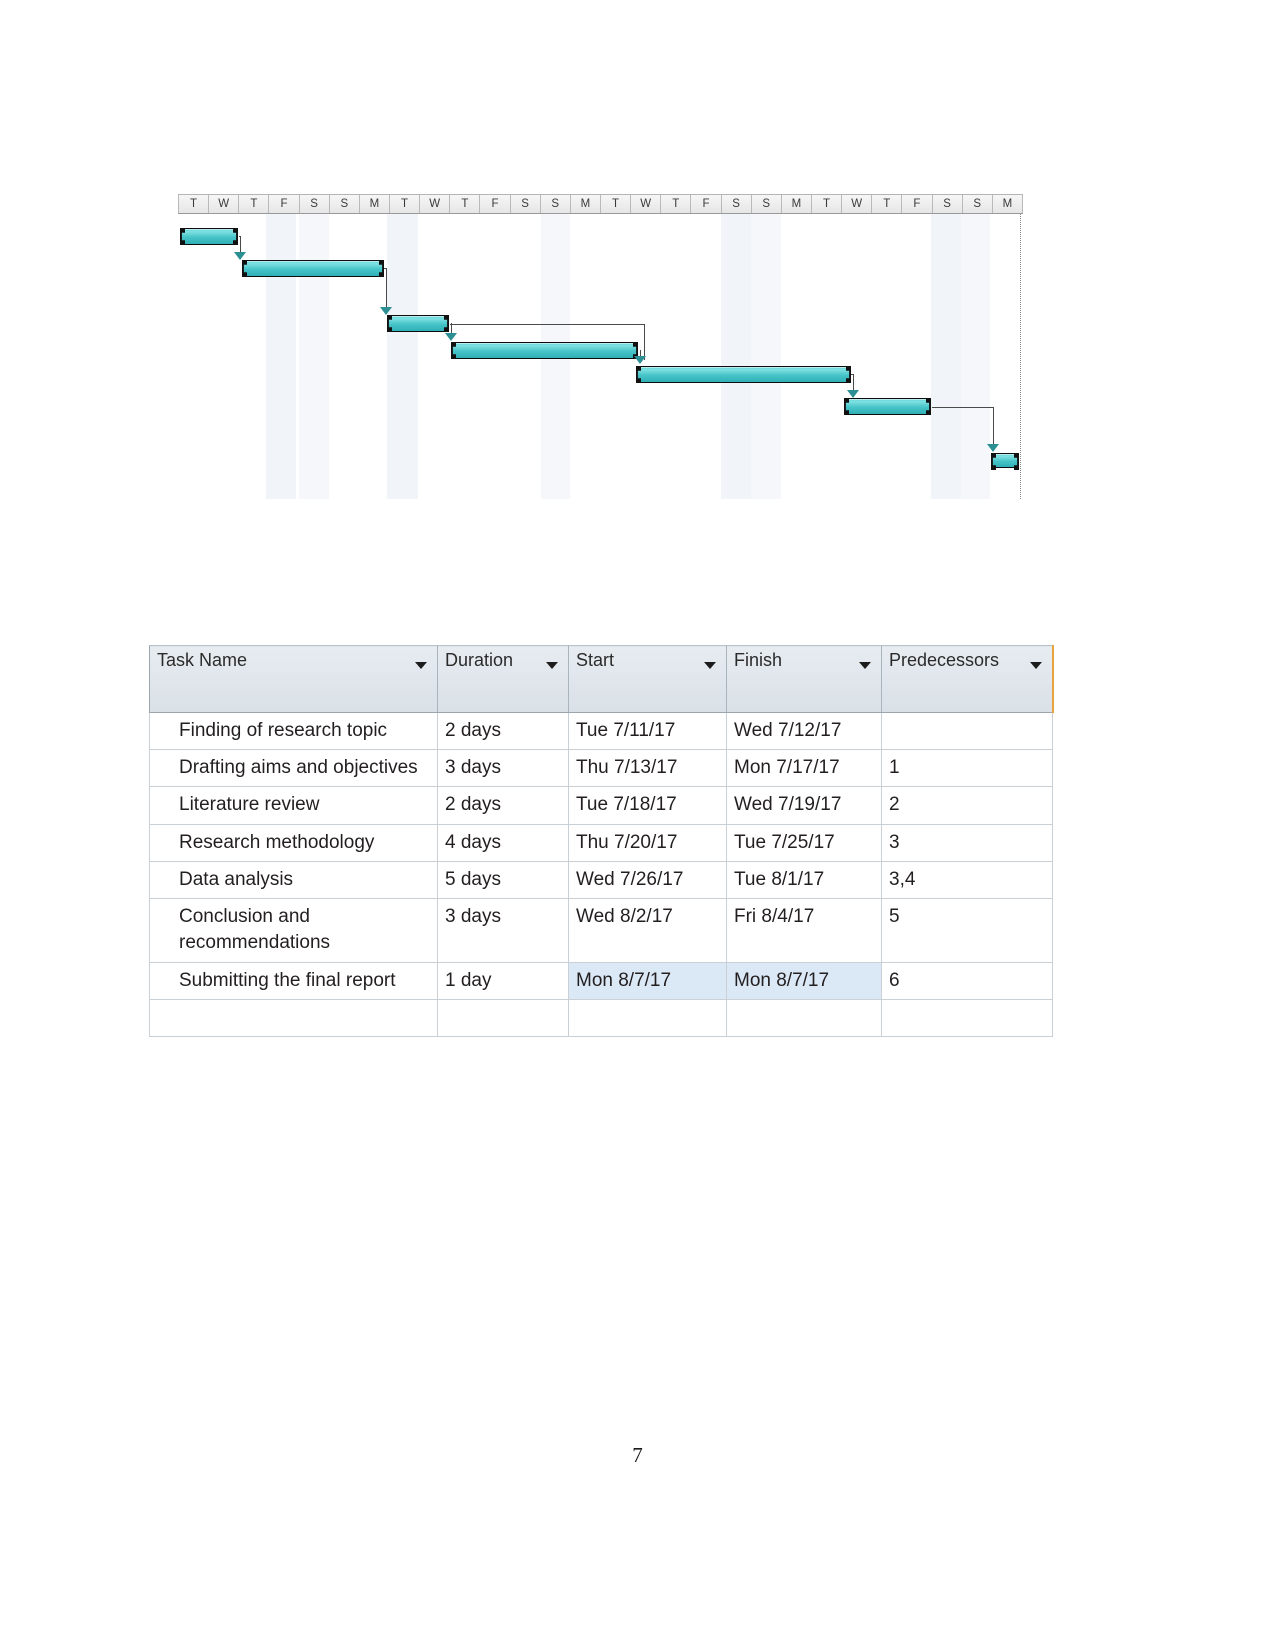 The width and height of the screenshot is (1275, 1651). Describe the element at coordinates (967, 843) in the screenshot. I see `cell-predecessors: 3` at that location.